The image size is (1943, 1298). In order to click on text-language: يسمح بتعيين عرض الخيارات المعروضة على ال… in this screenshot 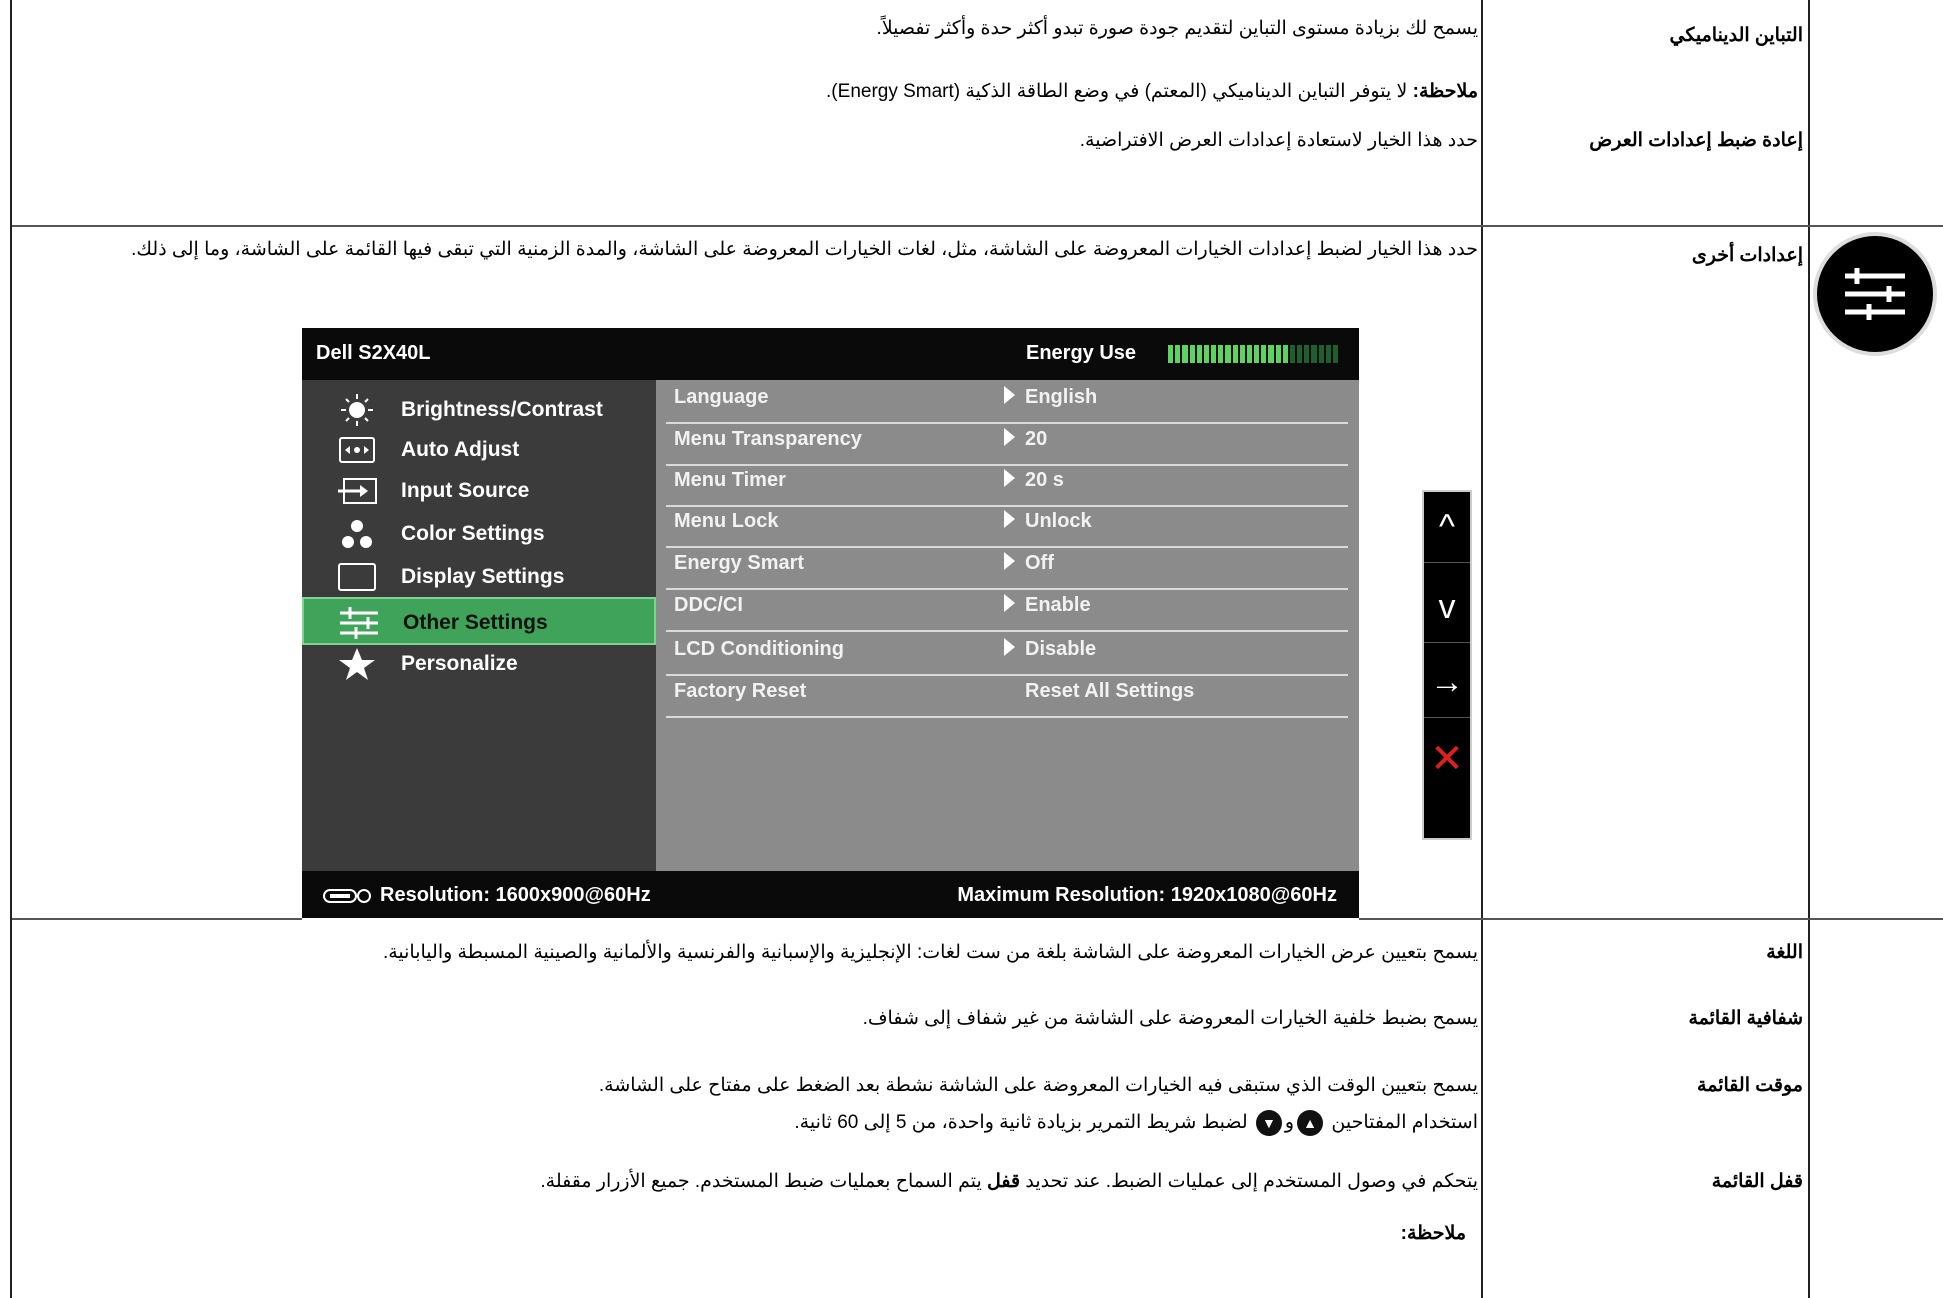, I will do `click(930, 952)`.